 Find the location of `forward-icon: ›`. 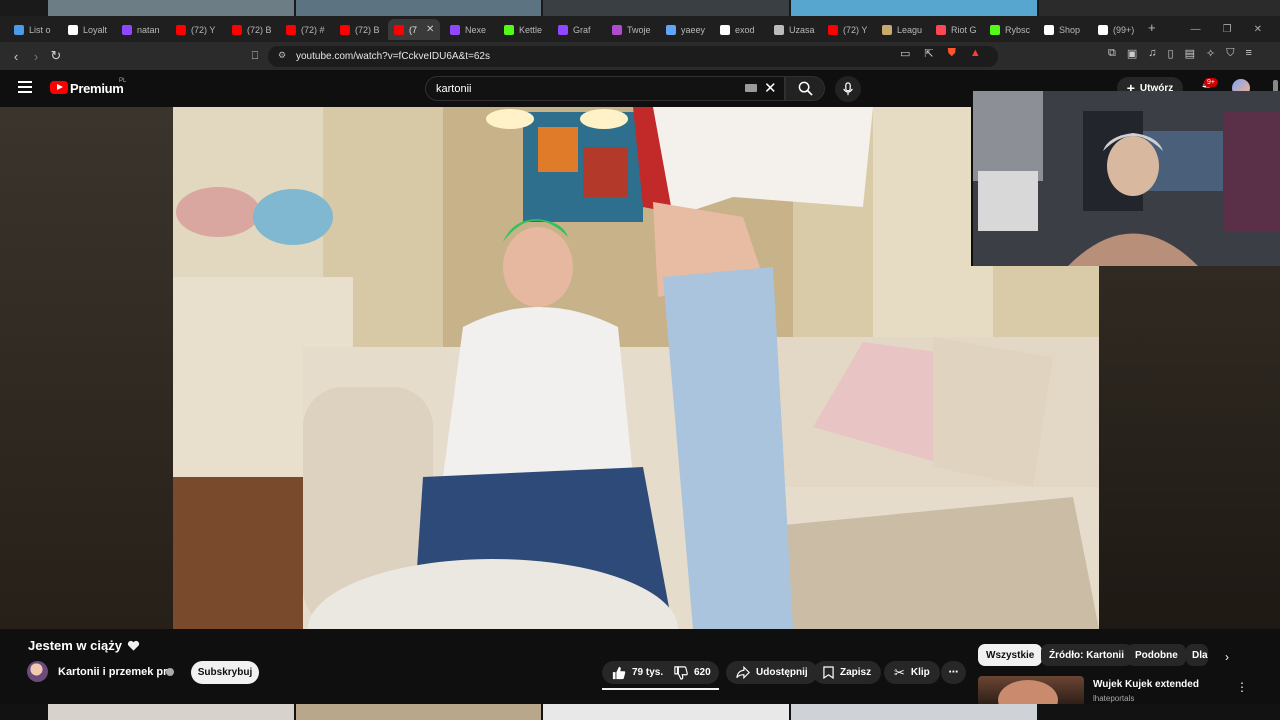

forward-icon: › is located at coordinates (36, 56).